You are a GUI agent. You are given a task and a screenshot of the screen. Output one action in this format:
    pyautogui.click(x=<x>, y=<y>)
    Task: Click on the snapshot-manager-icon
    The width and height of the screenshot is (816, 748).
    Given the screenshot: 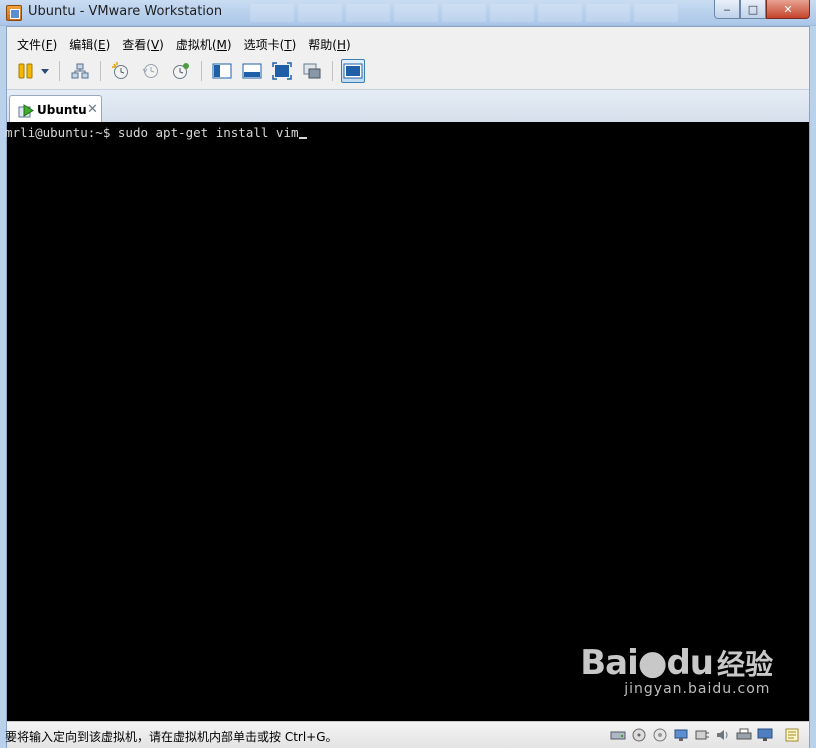 What is the action you would take?
    pyautogui.click(x=181, y=71)
    